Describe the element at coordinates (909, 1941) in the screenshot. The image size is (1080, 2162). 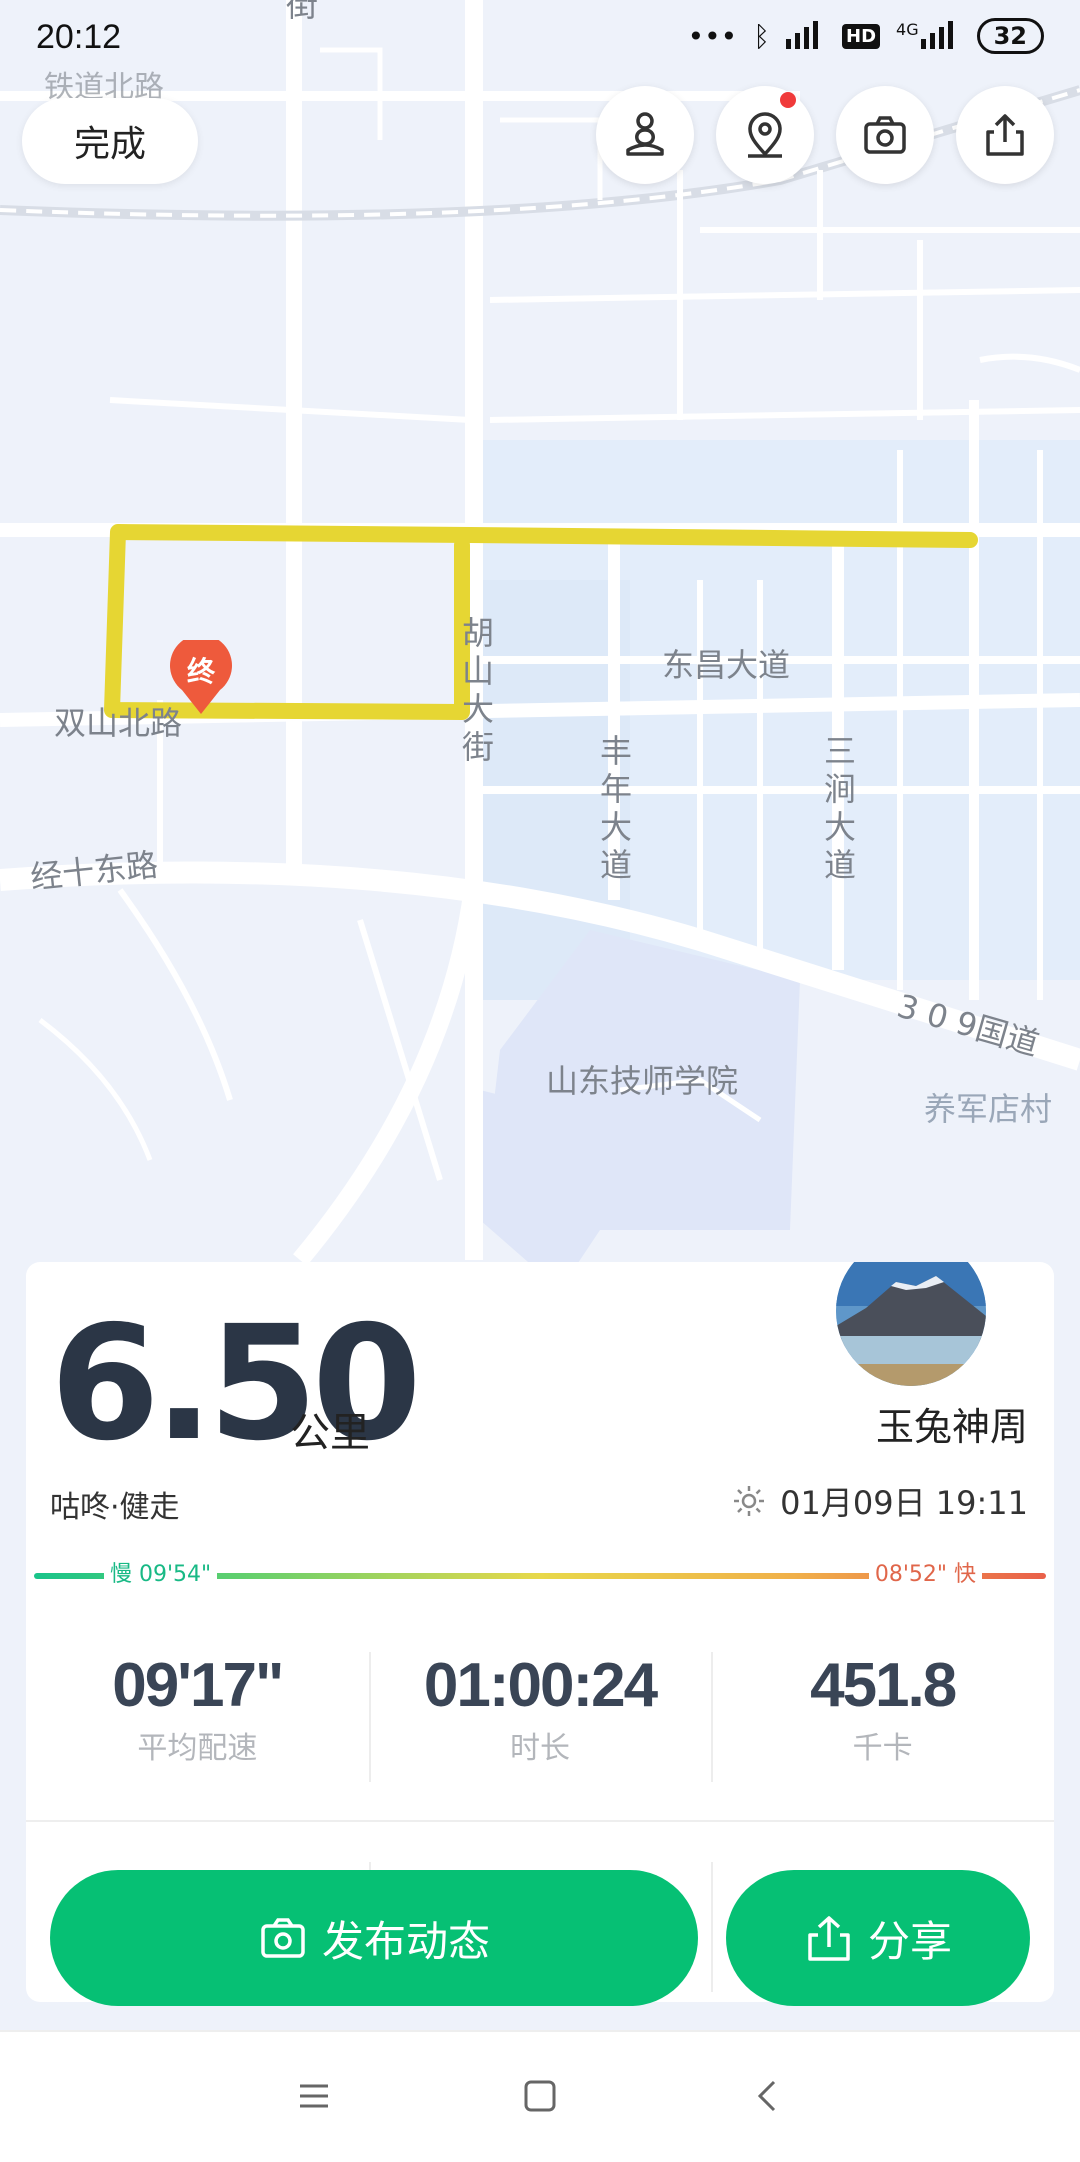
I see `share-label: 分享` at that location.